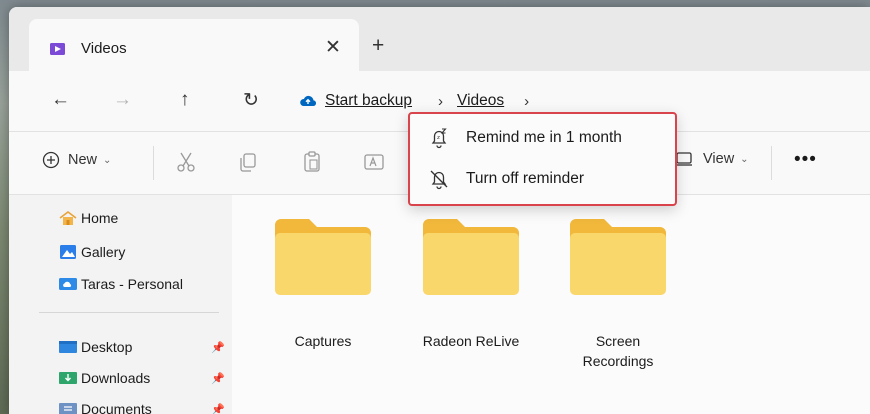 This screenshot has height=414, width=870. Describe the element at coordinates (83, 160) in the screenshot. I see `new-button-label: New` at that location.